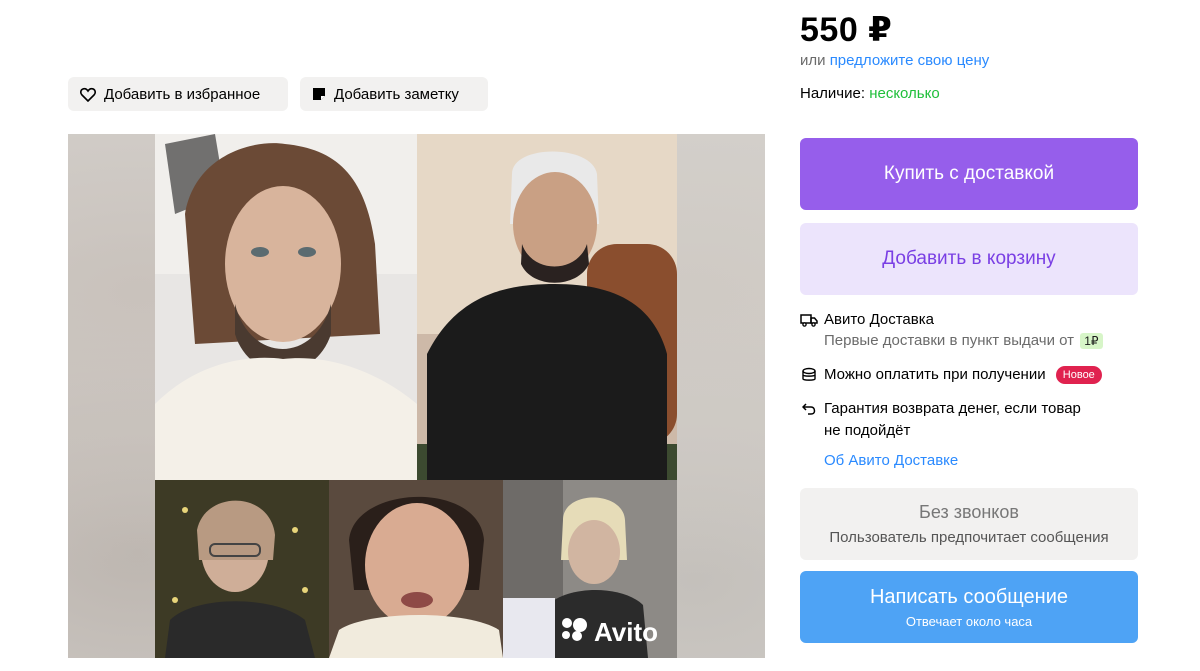 The width and height of the screenshot is (1200, 671). Describe the element at coordinates (319, 94) in the screenshot. I see `note-icon` at that location.